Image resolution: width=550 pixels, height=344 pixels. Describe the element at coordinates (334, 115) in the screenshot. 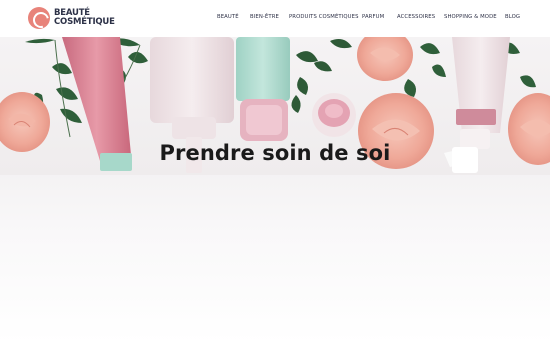

I see `cream-jar` at that location.